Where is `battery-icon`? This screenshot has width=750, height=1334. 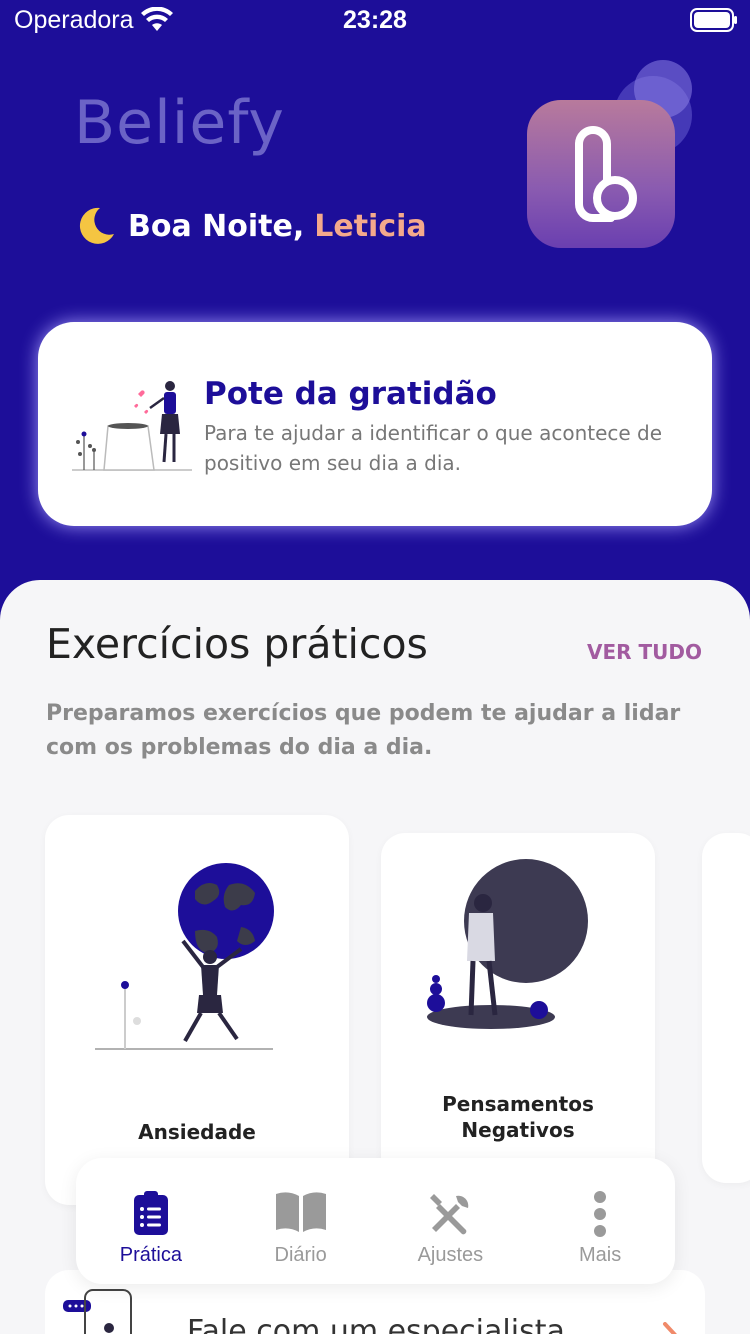 battery-icon is located at coordinates (713, 20).